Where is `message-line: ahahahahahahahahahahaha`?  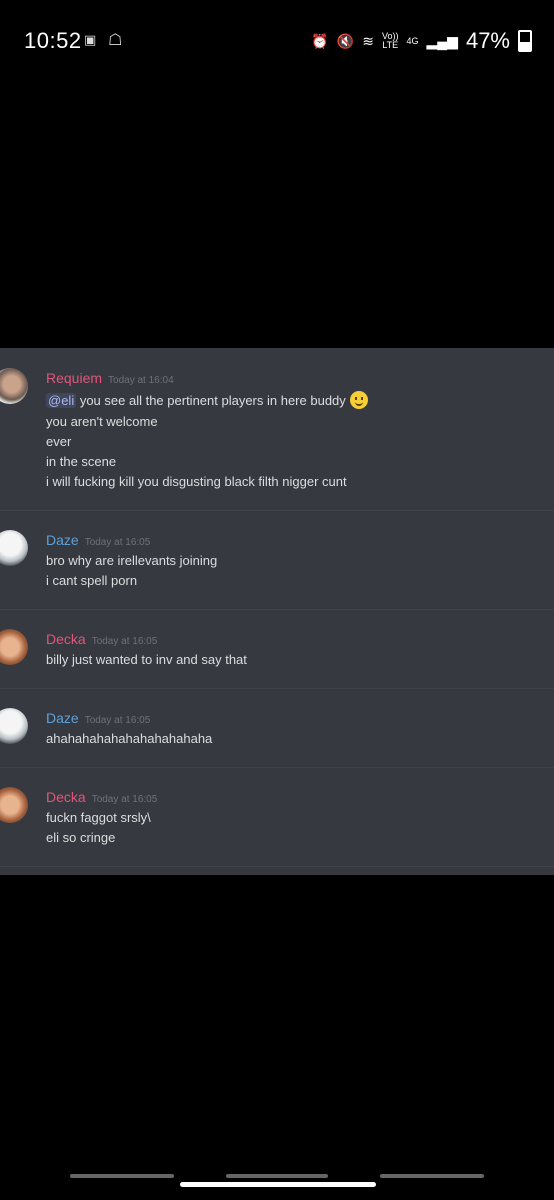
message-line: ahahahahahahahahahahaha is located at coordinates (129, 738).